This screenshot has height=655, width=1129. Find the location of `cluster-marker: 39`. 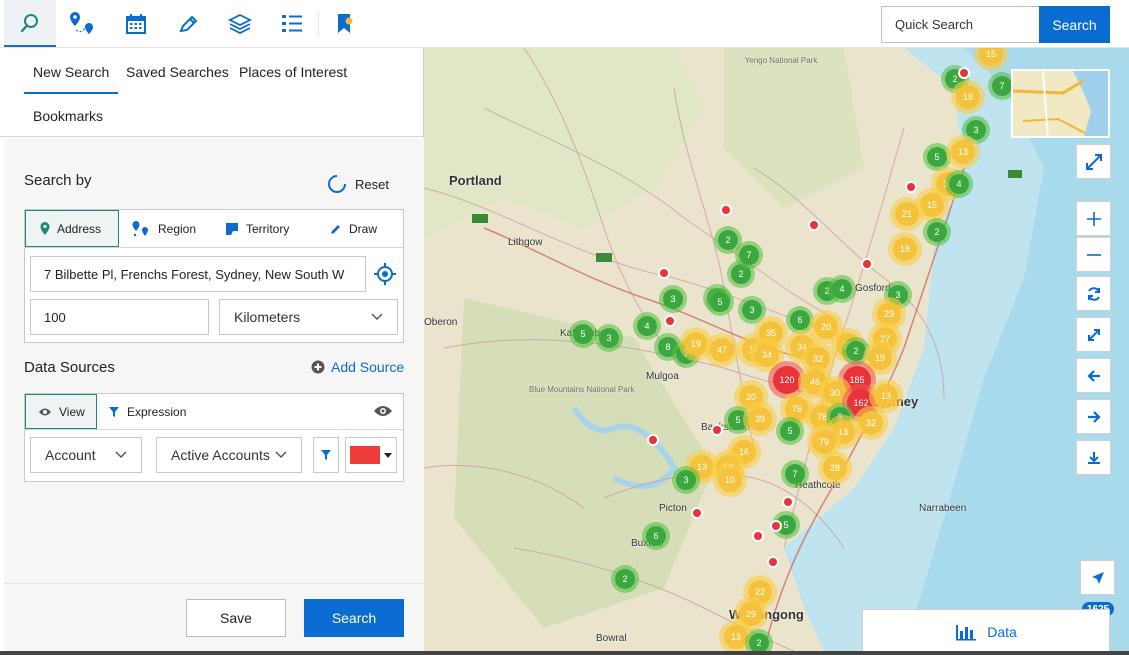

cluster-marker: 39 is located at coordinates (760, 419).